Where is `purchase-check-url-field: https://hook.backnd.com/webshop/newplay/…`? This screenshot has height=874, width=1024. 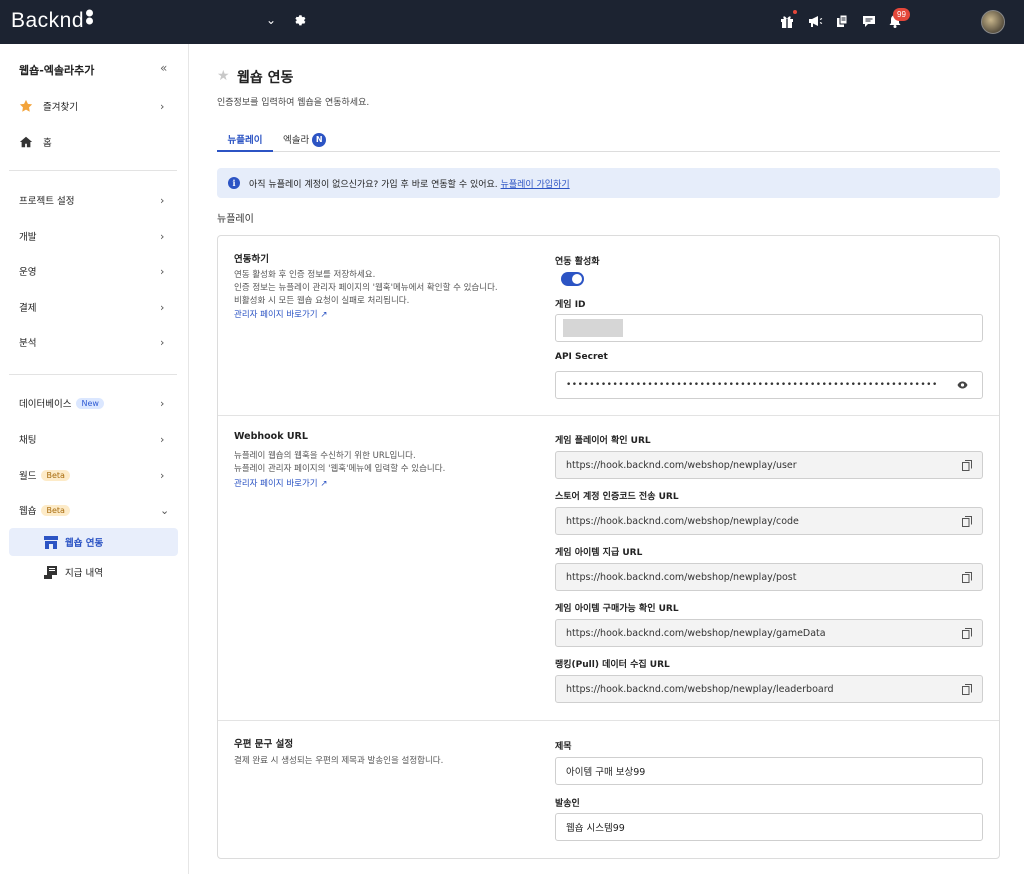
purchase-check-url-field: https://hook.backnd.com/webshop/newplay/… is located at coordinates (769, 633).